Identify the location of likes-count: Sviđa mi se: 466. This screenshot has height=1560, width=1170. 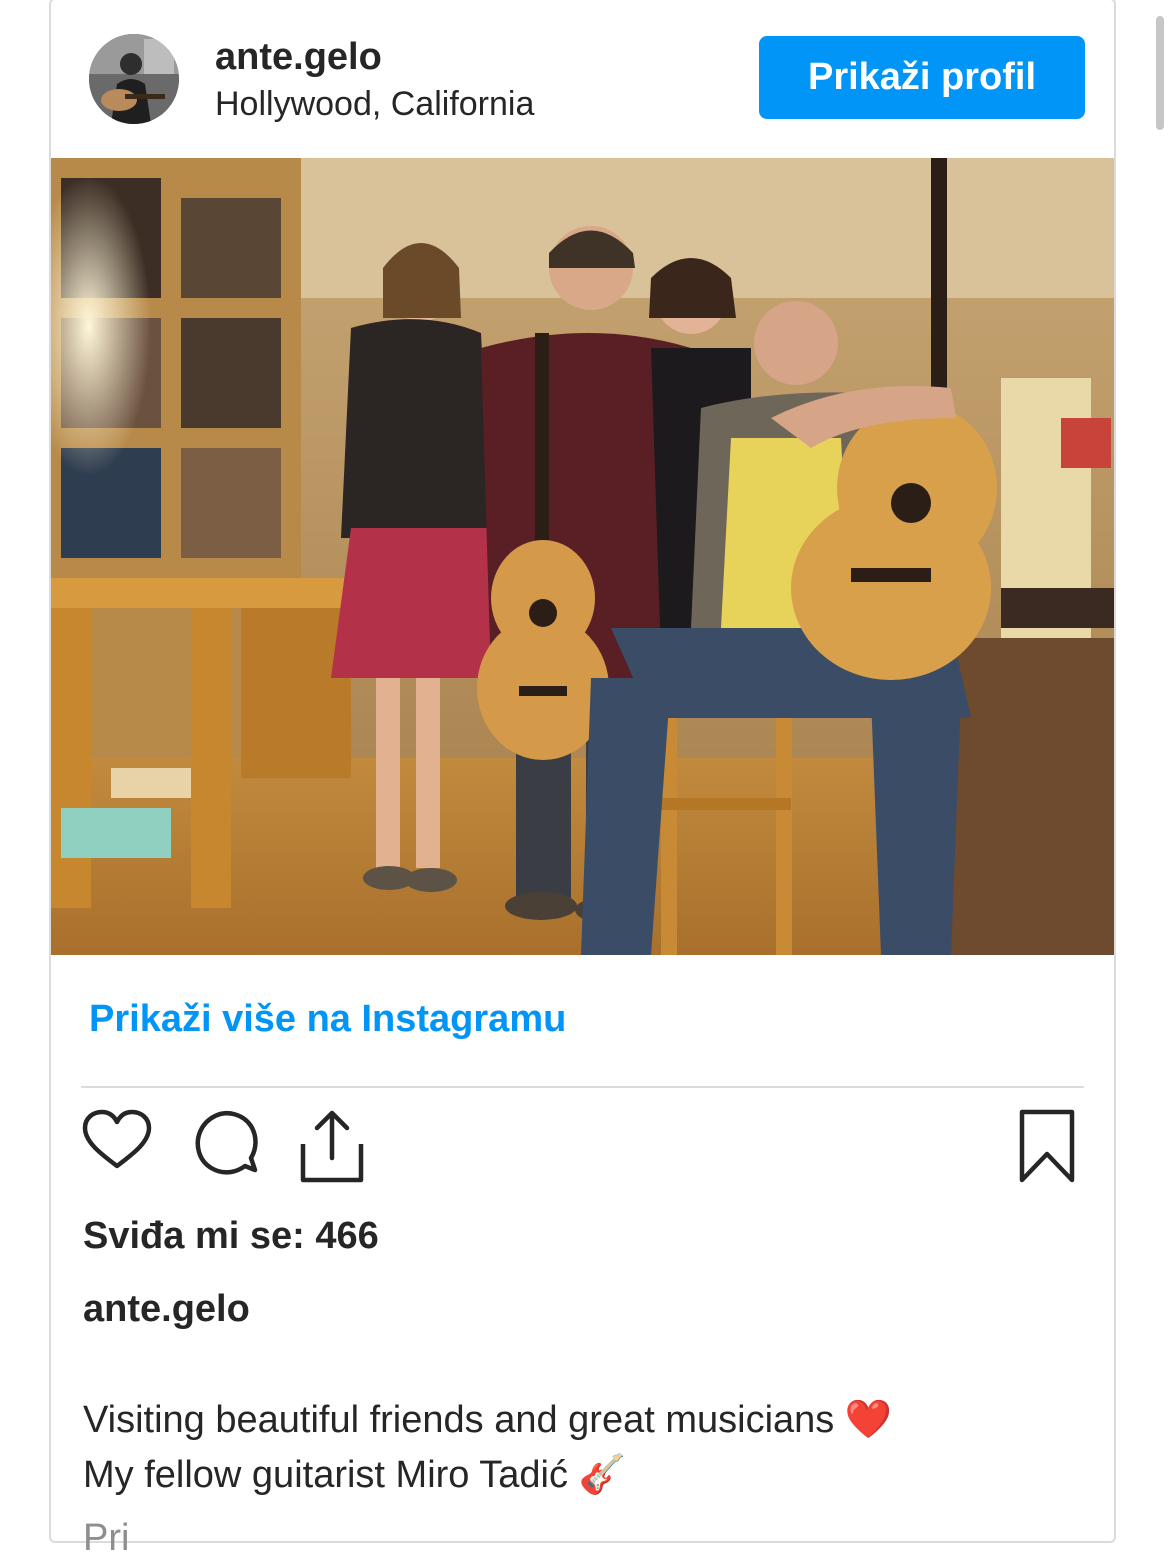
(231, 1236).